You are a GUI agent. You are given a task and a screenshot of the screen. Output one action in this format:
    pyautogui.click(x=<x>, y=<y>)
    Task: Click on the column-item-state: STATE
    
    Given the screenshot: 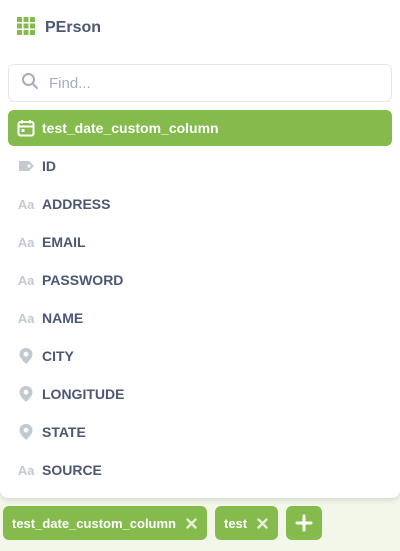 What is the action you would take?
    pyautogui.click(x=200, y=432)
    